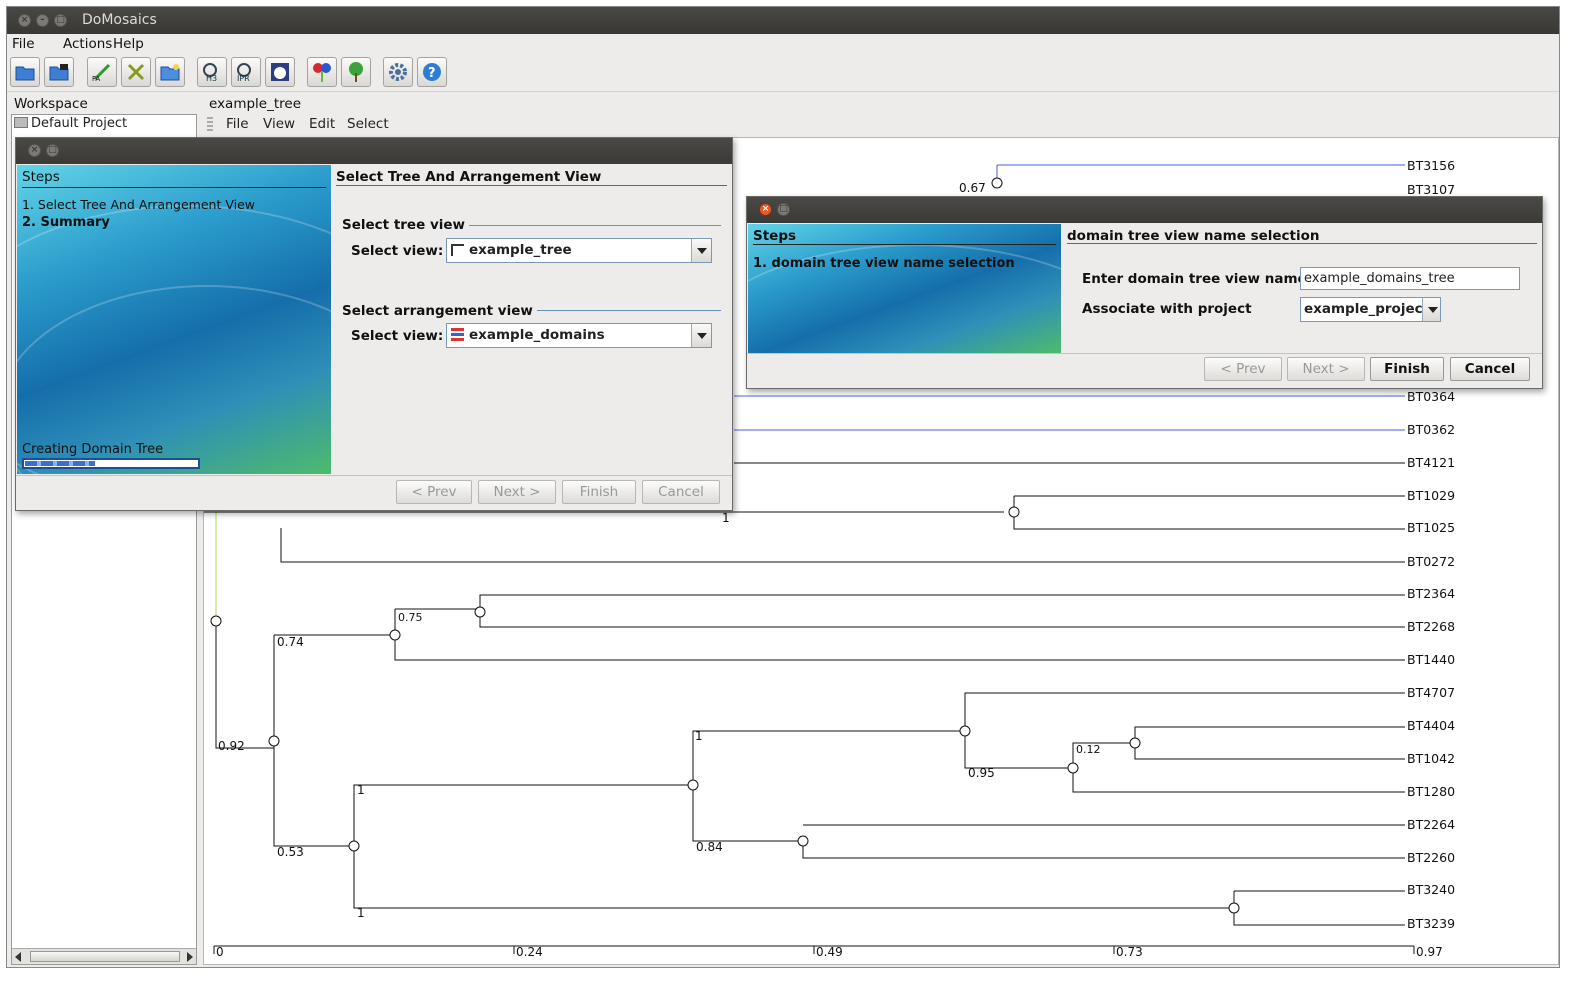 Image resolution: width=1594 pixels, height=984 pixels. Describe the element at coordinates (537, 335) in the screenshot. I see `arrangement-view-value: example_domains` at that location.